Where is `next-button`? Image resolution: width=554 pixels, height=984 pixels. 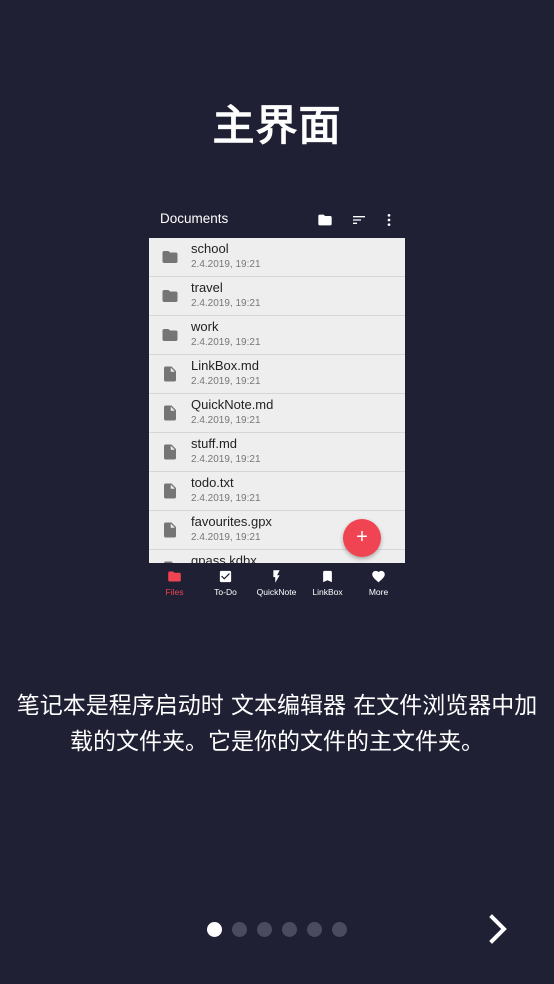 next-button is located at coordinates (499, 929).